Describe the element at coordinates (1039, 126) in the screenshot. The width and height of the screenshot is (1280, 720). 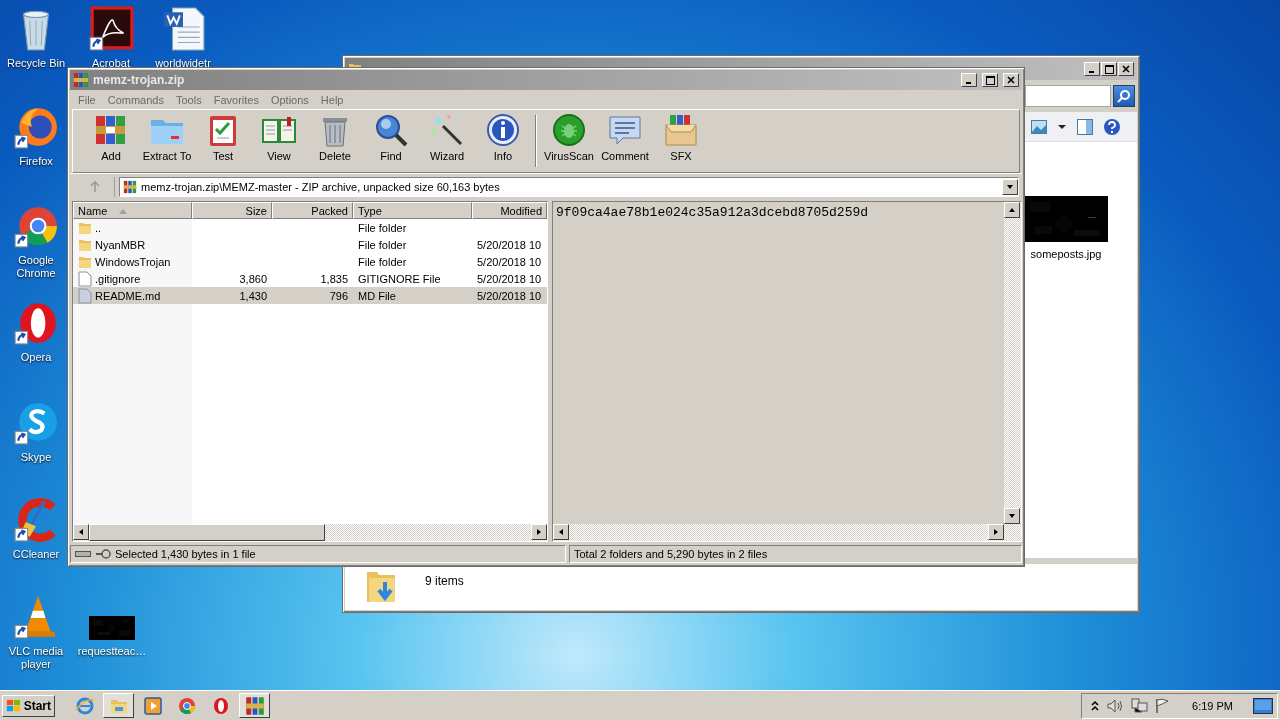
I see `image-view-icon` at that location.